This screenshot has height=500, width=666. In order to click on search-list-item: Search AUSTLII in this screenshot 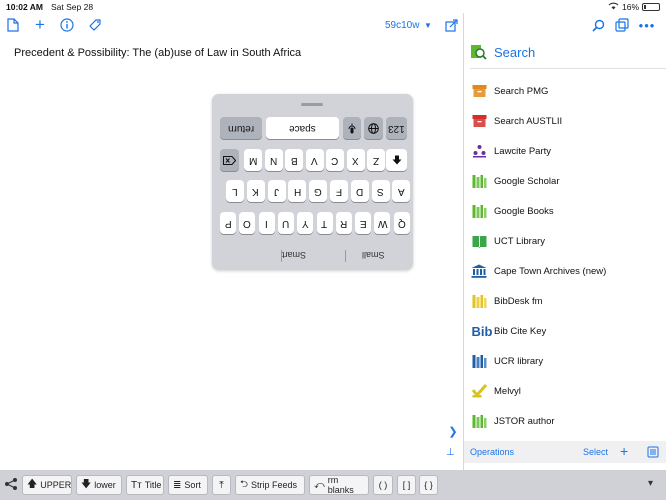, I will do `click(565, 121)`.